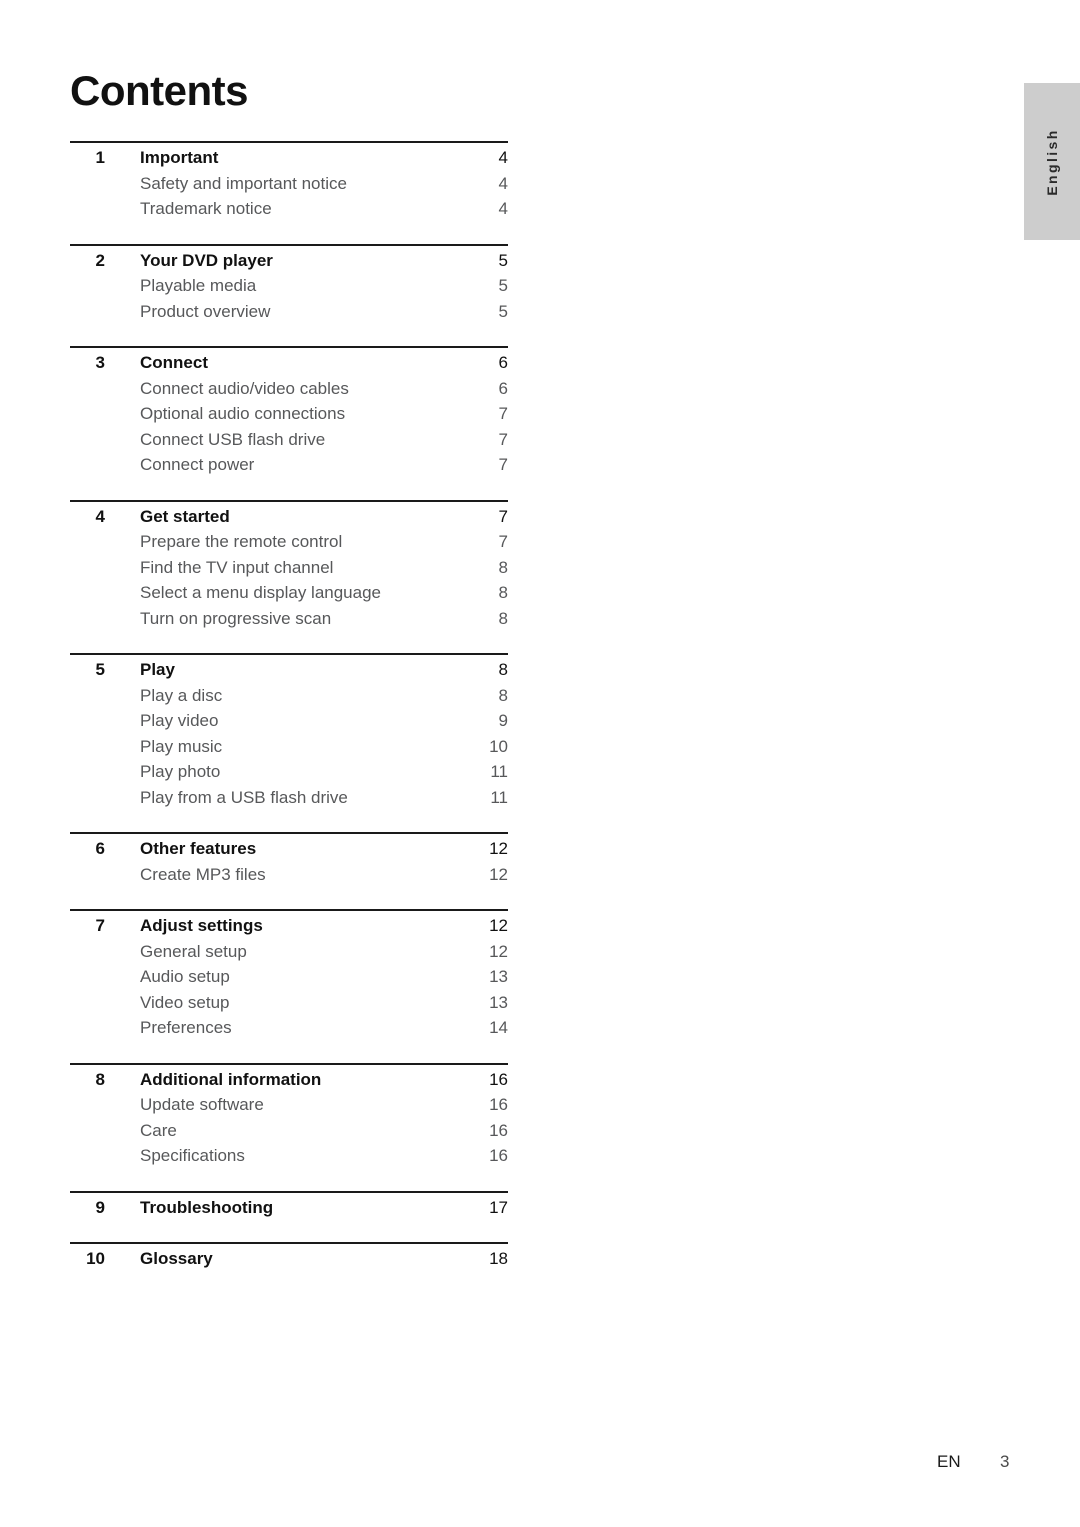  Describe the element at coordinates (192, 1155) in the screenshot. I see `toc-entry-label: Specifications` at that location.